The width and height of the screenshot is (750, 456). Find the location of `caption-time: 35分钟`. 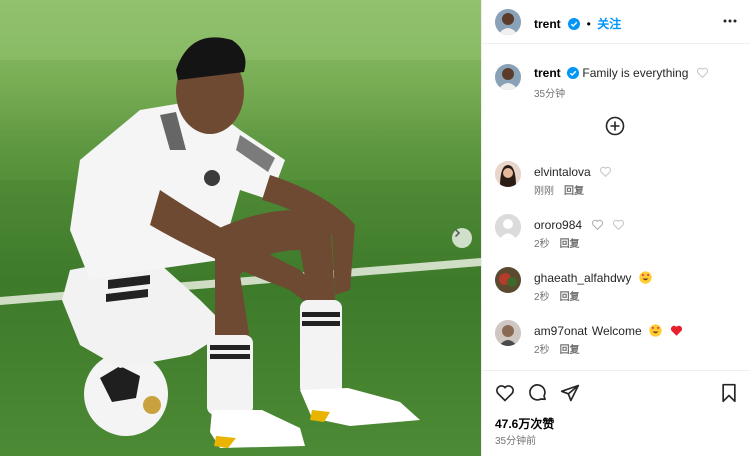

caption-time: 35分钟 is located at coordinates (550, 94).